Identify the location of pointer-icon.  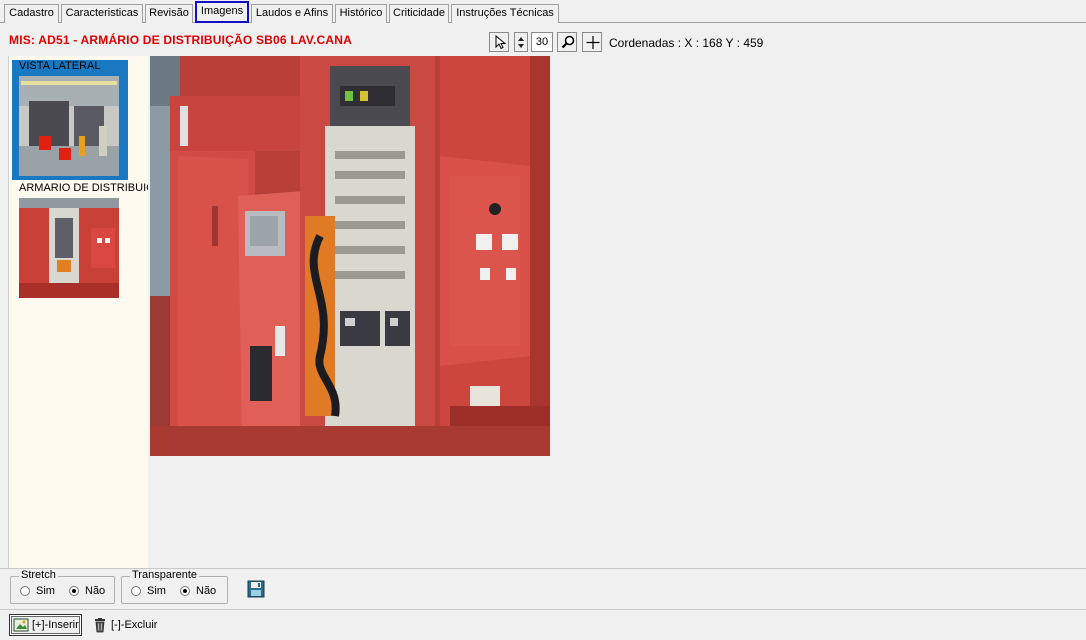
(501, 42).